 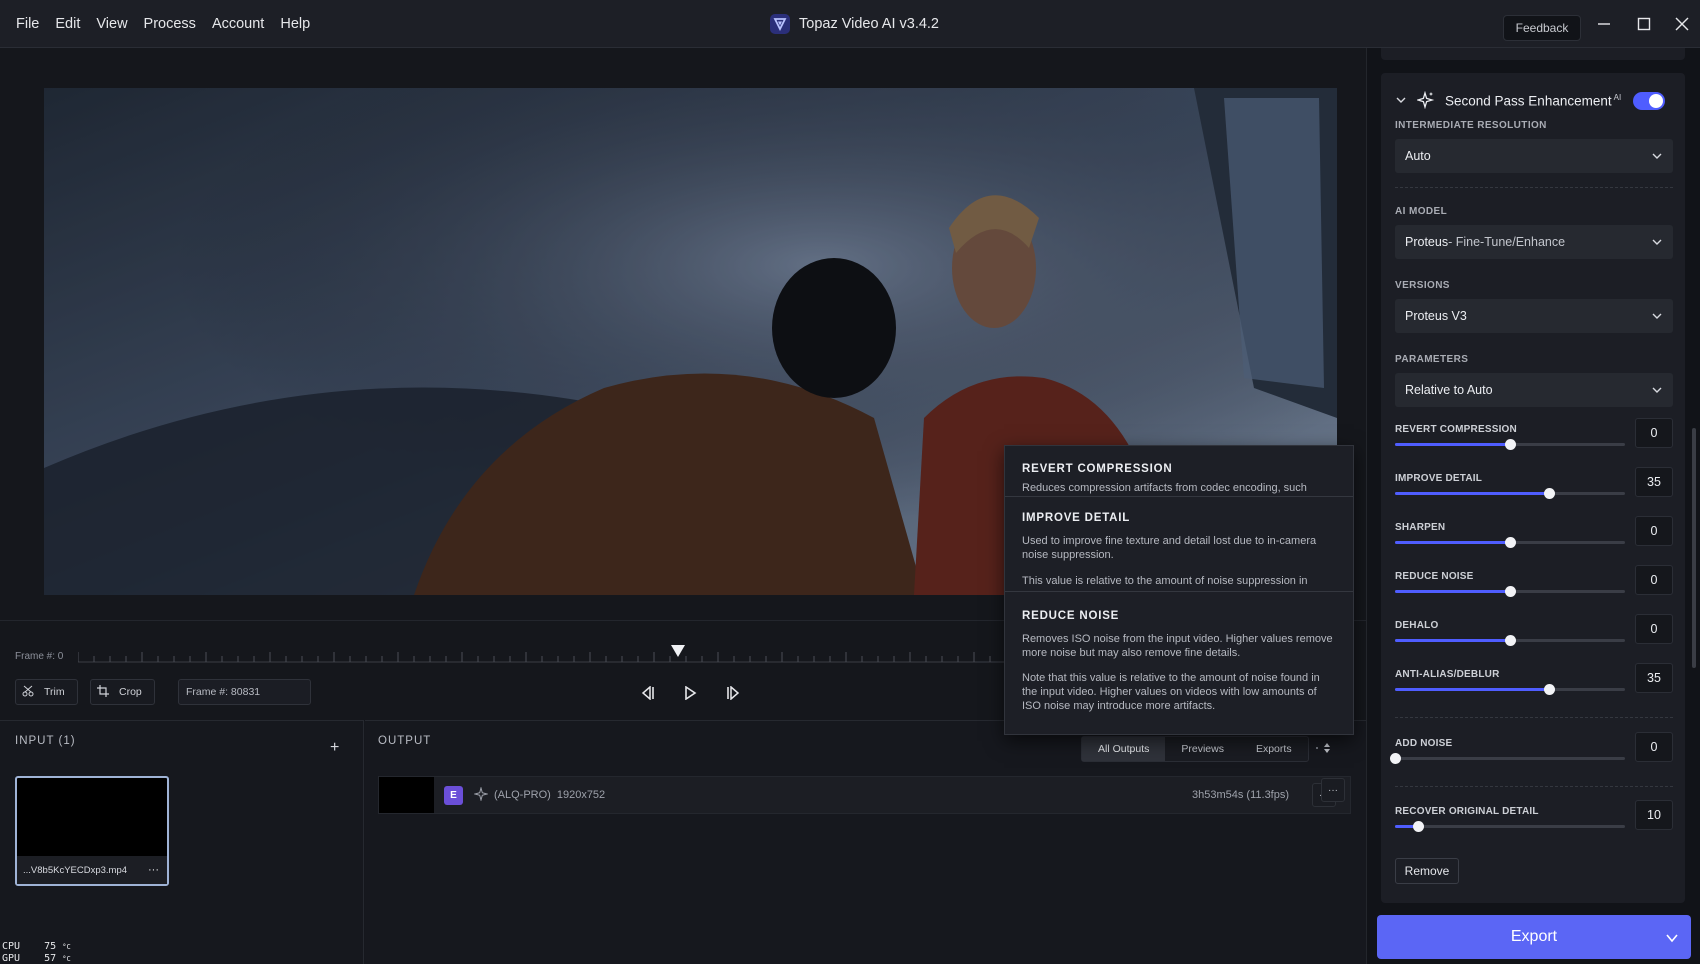 What do you see at coordinates (678, 653) in the screenshot?
I see `playhead-marker` at bounding box center [678, 653].